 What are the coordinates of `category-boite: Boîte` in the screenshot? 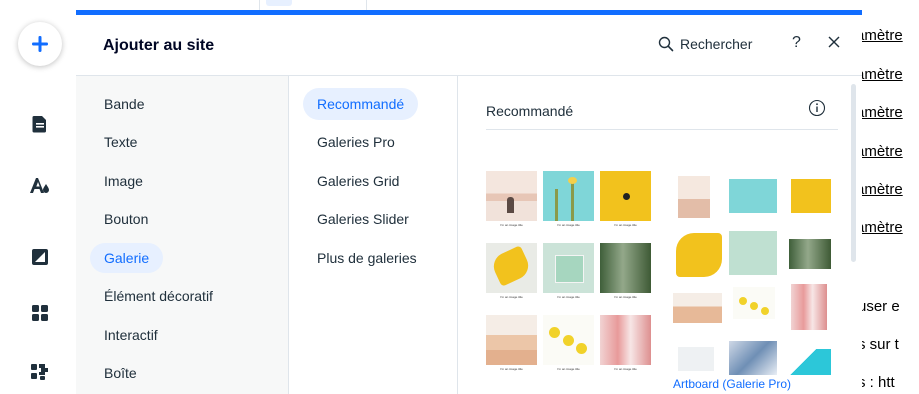 It's located at (120, 373).